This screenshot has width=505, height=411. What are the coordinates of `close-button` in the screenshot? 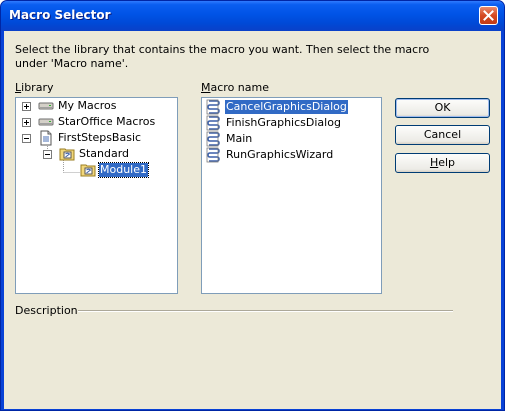 It's located at (488, 15).